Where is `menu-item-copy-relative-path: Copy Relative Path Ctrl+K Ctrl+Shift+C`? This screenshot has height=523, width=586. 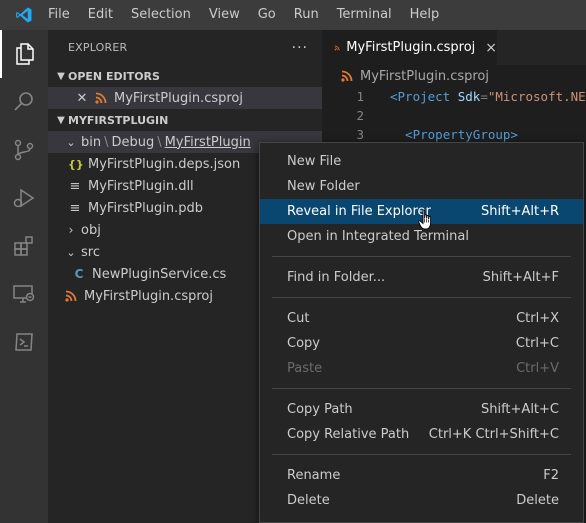
menu-item-copy-relative-path: Copy Relative Path Ctrl+K Ctrl+Shift+C is located at coordinates (421, 434).